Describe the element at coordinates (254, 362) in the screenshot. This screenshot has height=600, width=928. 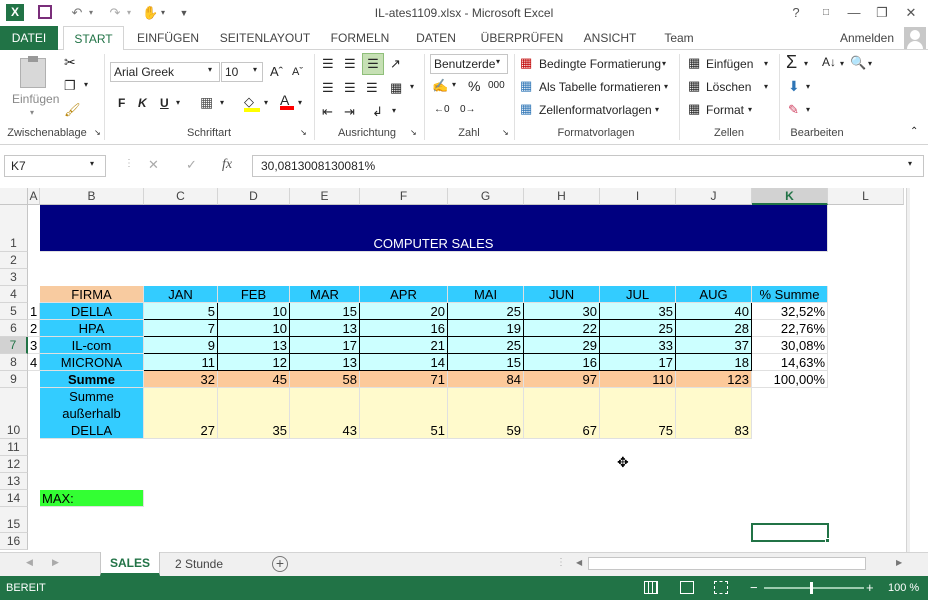
I see `data-cell: 12` at that location.